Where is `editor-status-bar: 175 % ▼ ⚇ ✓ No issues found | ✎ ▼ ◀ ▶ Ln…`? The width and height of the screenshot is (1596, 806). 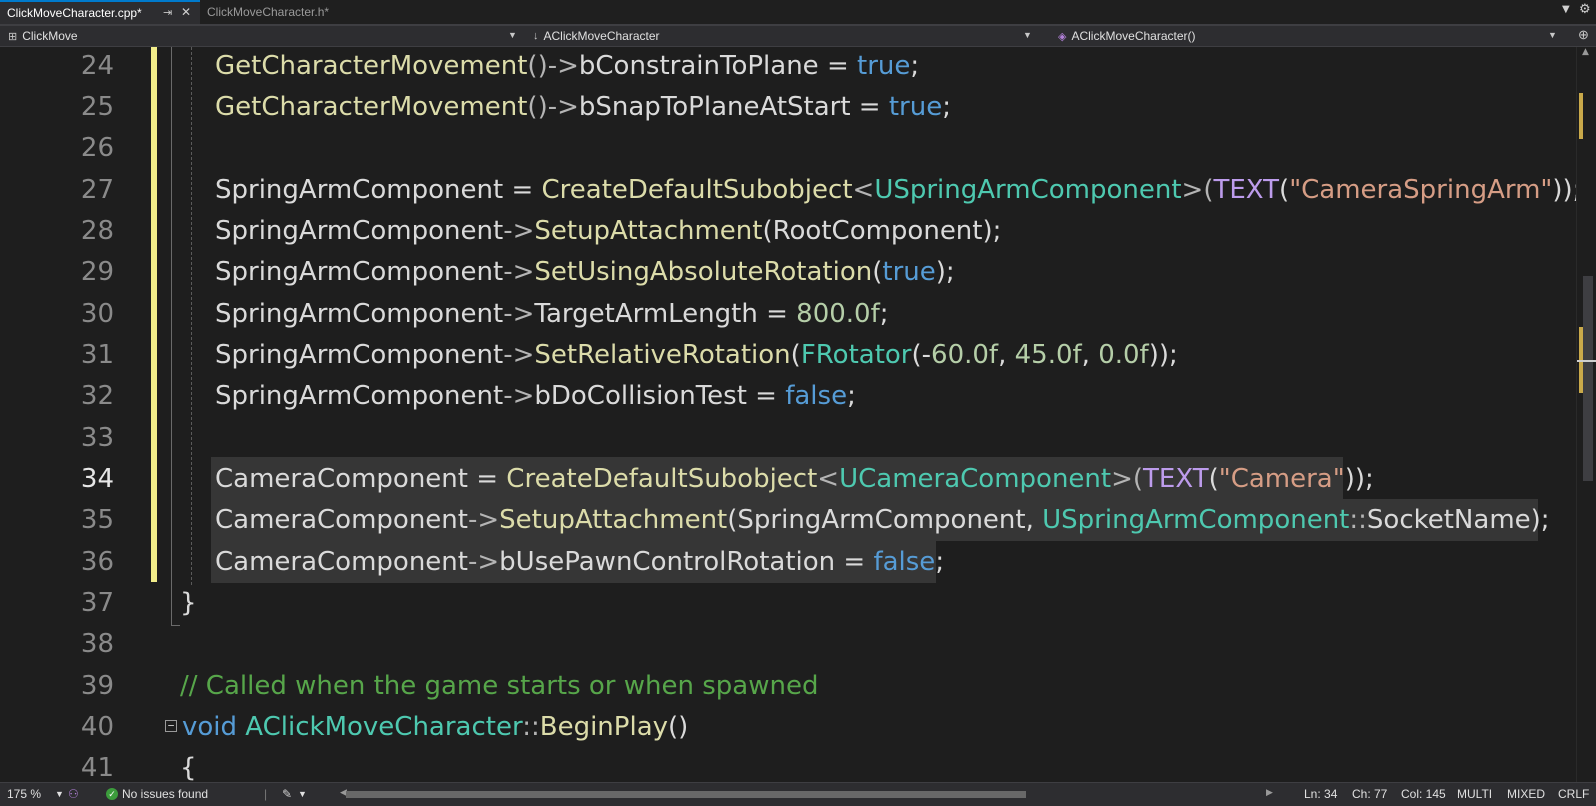 editor-status-bar: 175 % ▼ ⚇ ✓ No issues found | ✎ ▼ ◀ ▶ Ln… is located at coordinates (798, 794).